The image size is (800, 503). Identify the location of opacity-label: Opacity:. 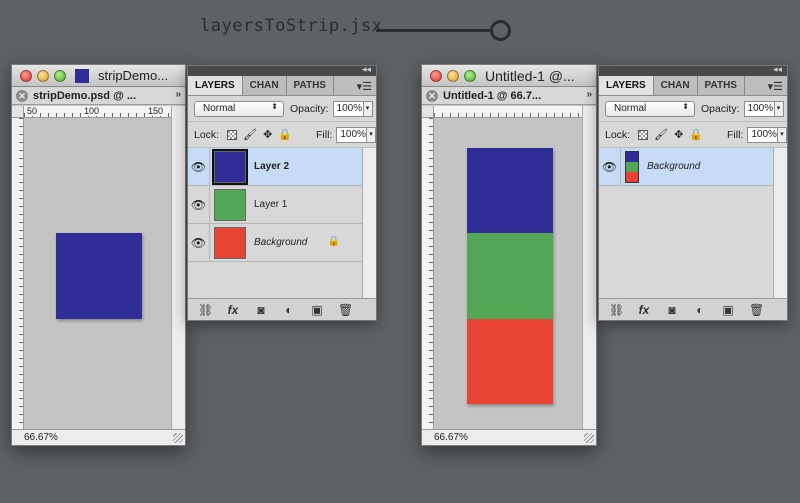
(309, 108).